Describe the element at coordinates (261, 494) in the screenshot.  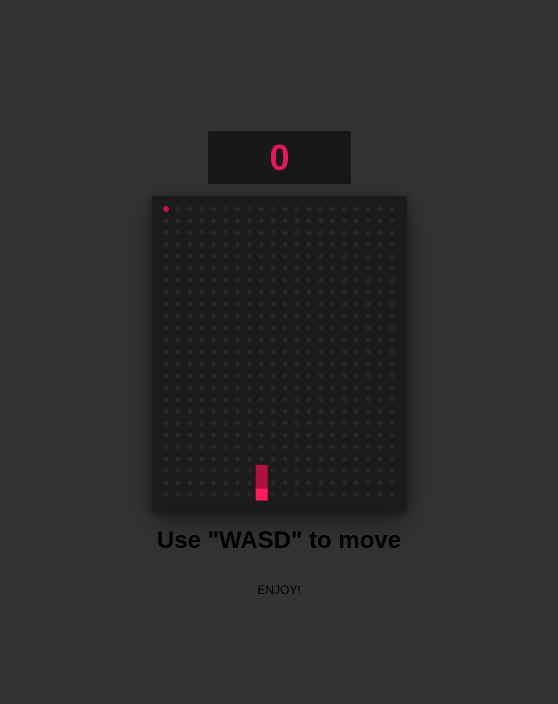
I see `snake-head` at that location.